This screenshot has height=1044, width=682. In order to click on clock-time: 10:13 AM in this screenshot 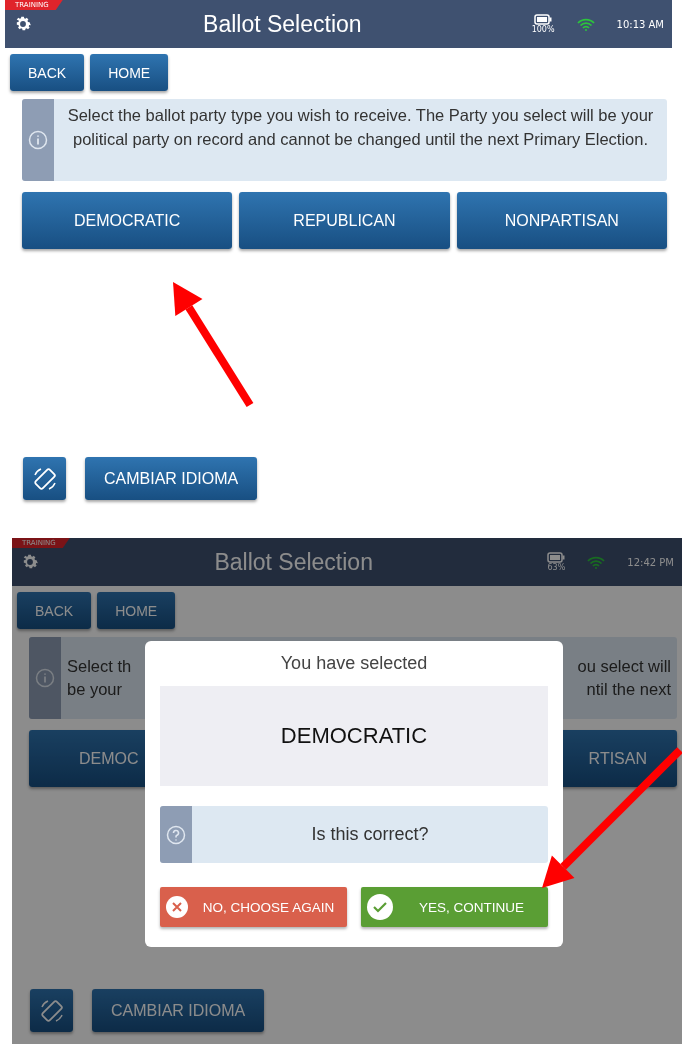, I will do `click(640, 24)`.